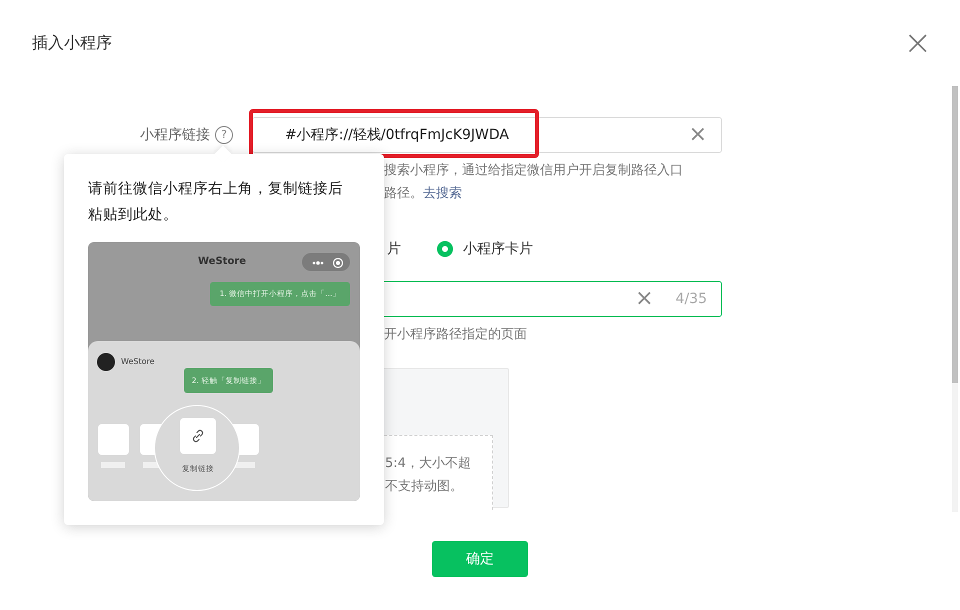  Describe the element at coordinates (424, 487) in the screenshot. I see `upload-hint: 不支持动图。` at that location.